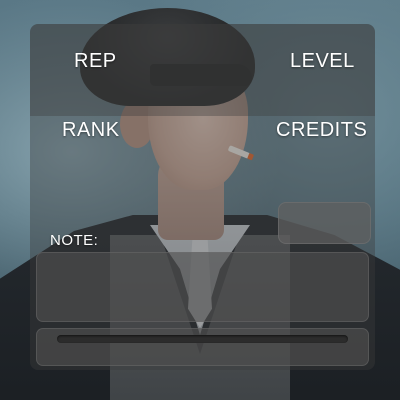 Image resolution: width=400 pixels, height=400 pixels. Describe the element at coordinates (324, 223) in the screenshot. I see `credits-value-box` at that location.